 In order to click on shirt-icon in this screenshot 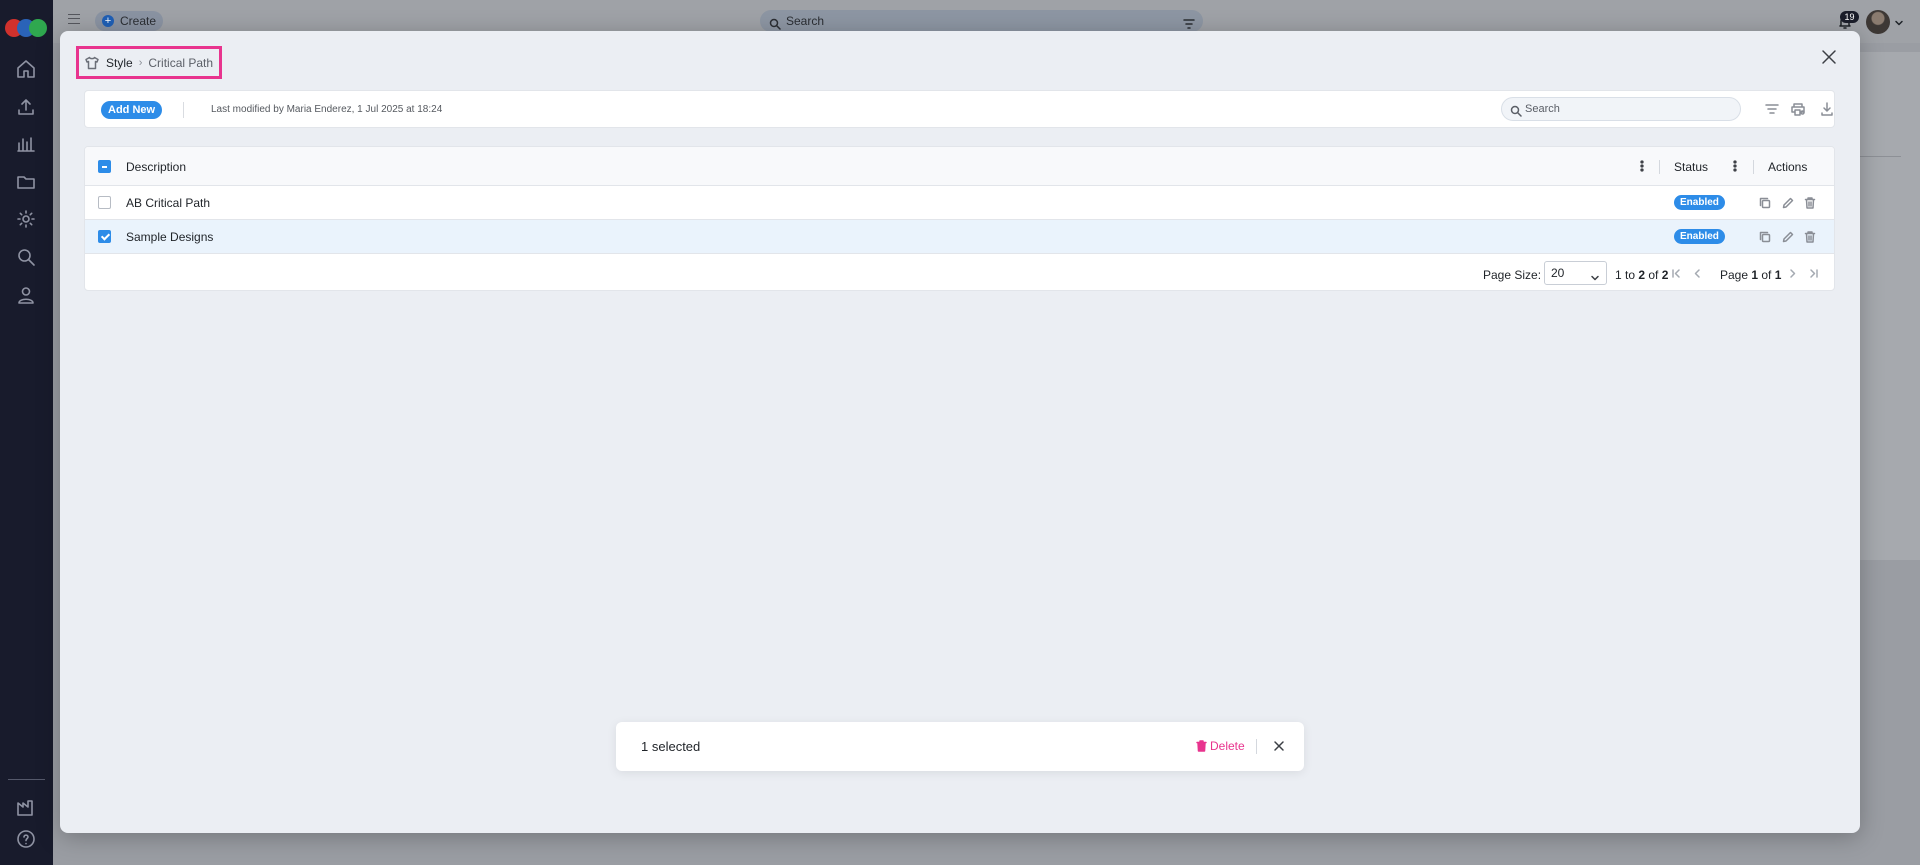, I will do `click(92, 63)`.